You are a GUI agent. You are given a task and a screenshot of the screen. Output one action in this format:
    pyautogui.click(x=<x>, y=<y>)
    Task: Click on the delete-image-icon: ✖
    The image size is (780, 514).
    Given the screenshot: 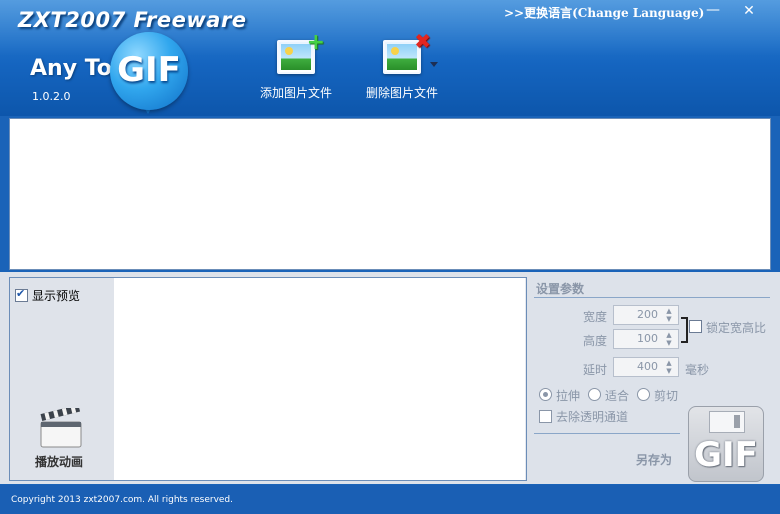 What is the action you would take?
    pyautogui.click(x=407, y=51)
    